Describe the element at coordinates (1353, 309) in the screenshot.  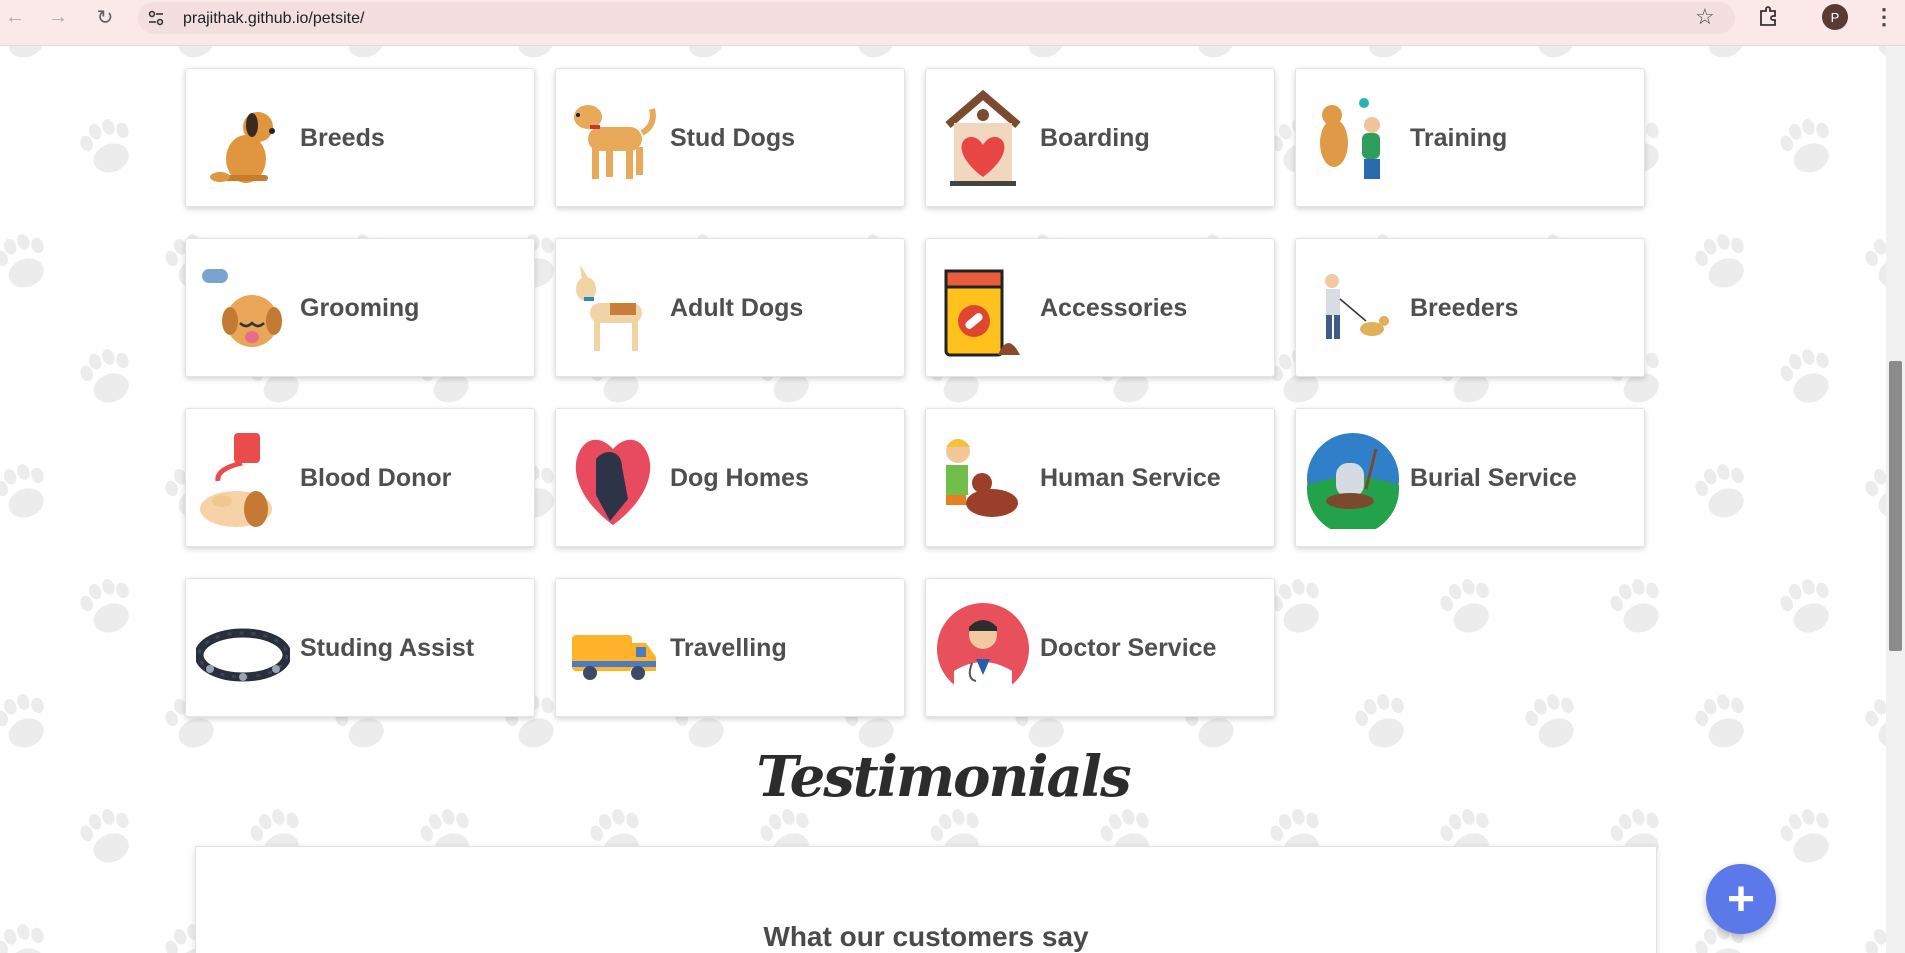
I see `dog-walker-icon` at that location.